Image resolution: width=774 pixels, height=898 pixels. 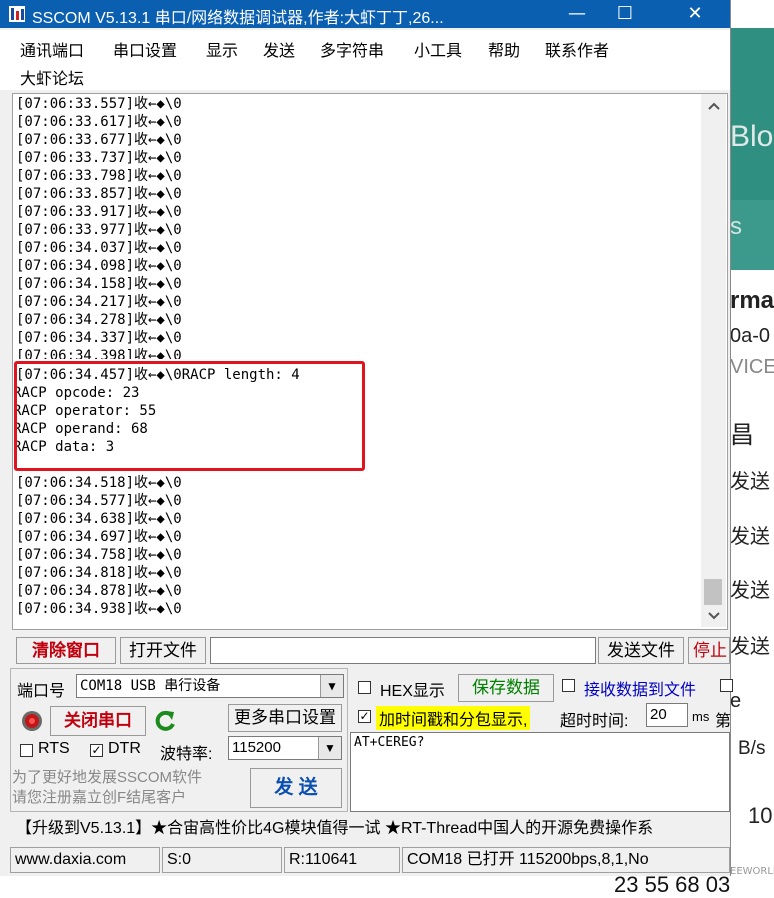 I want to click on scroll-up-icon, so click(x=714, y=106).